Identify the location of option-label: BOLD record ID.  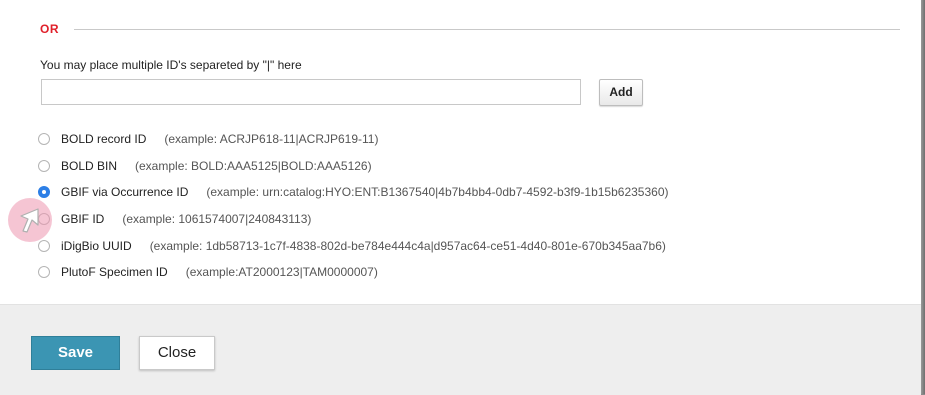
(104, 139).